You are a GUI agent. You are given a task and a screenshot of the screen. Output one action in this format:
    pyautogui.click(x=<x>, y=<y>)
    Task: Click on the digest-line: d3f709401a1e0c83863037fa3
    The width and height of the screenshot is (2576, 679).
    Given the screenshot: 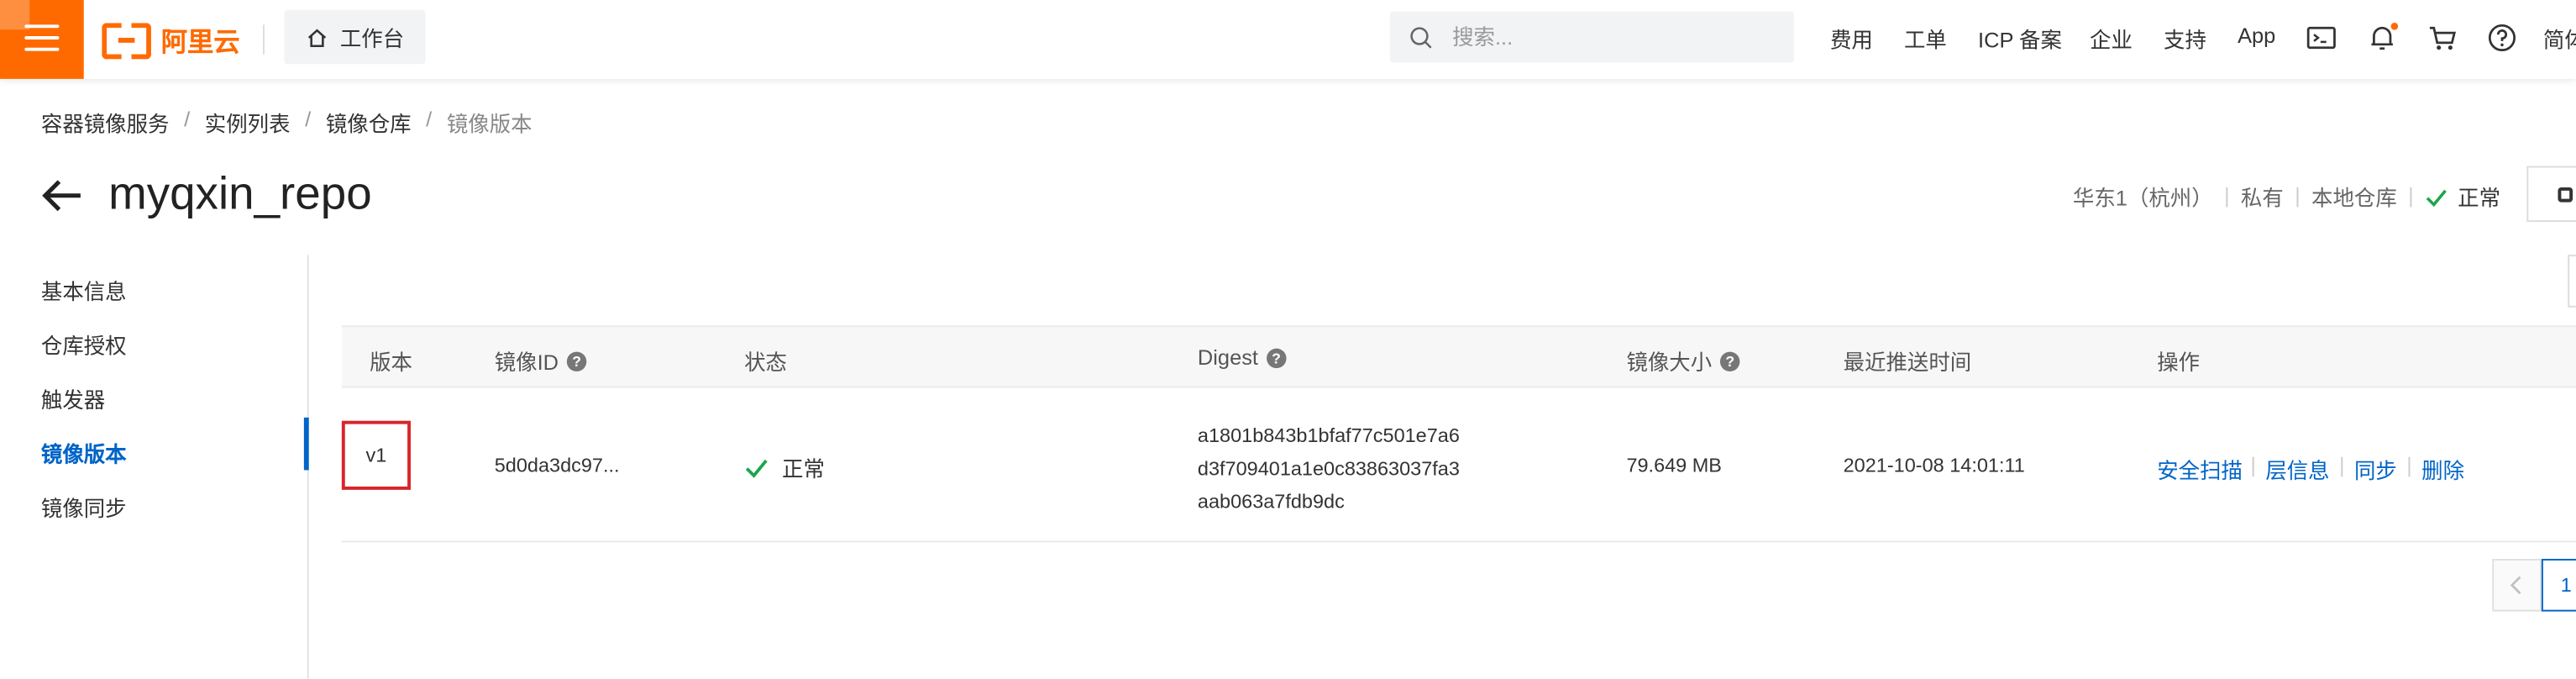 What is the action you would take?
    pyautogui.click(x=1328, y=468)
    